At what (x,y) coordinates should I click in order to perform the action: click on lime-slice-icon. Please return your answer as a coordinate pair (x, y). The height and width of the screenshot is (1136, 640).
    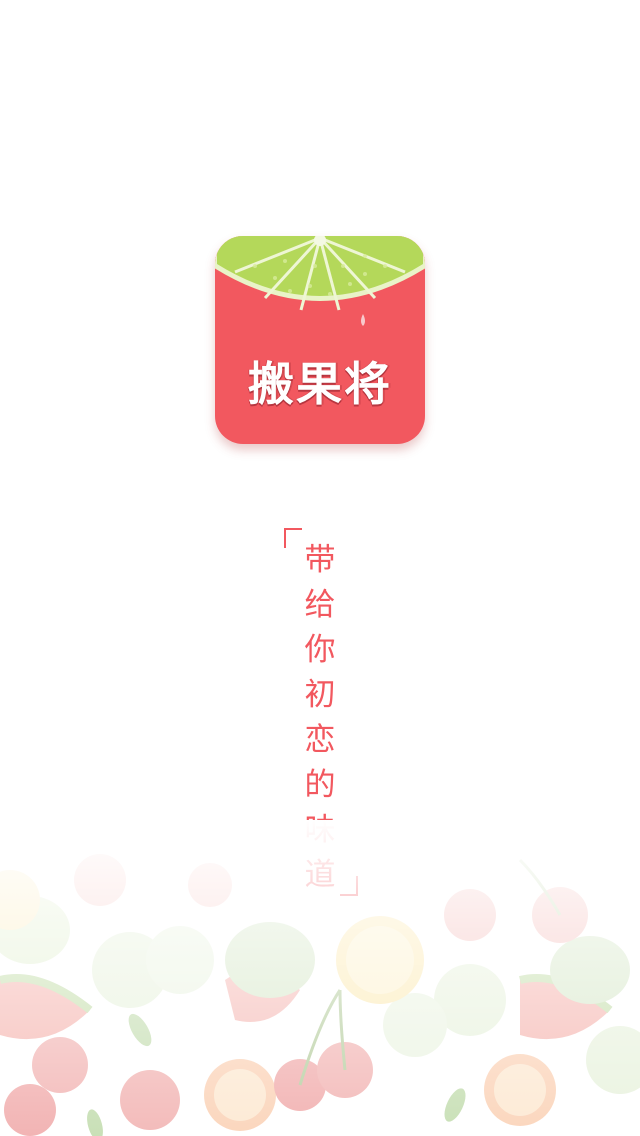
    Looking at the image, I should click on (320, 281).